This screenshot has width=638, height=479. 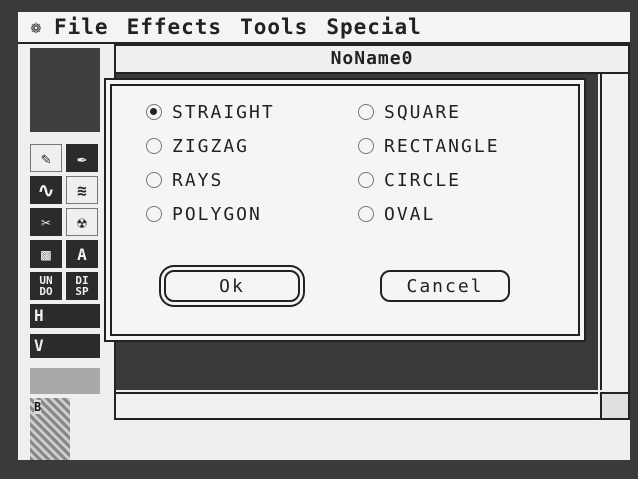 What do you see at coordinates (50, 429) in the screenshot?
I see `pattern-swatch: B` at bounding box center [50, 429].